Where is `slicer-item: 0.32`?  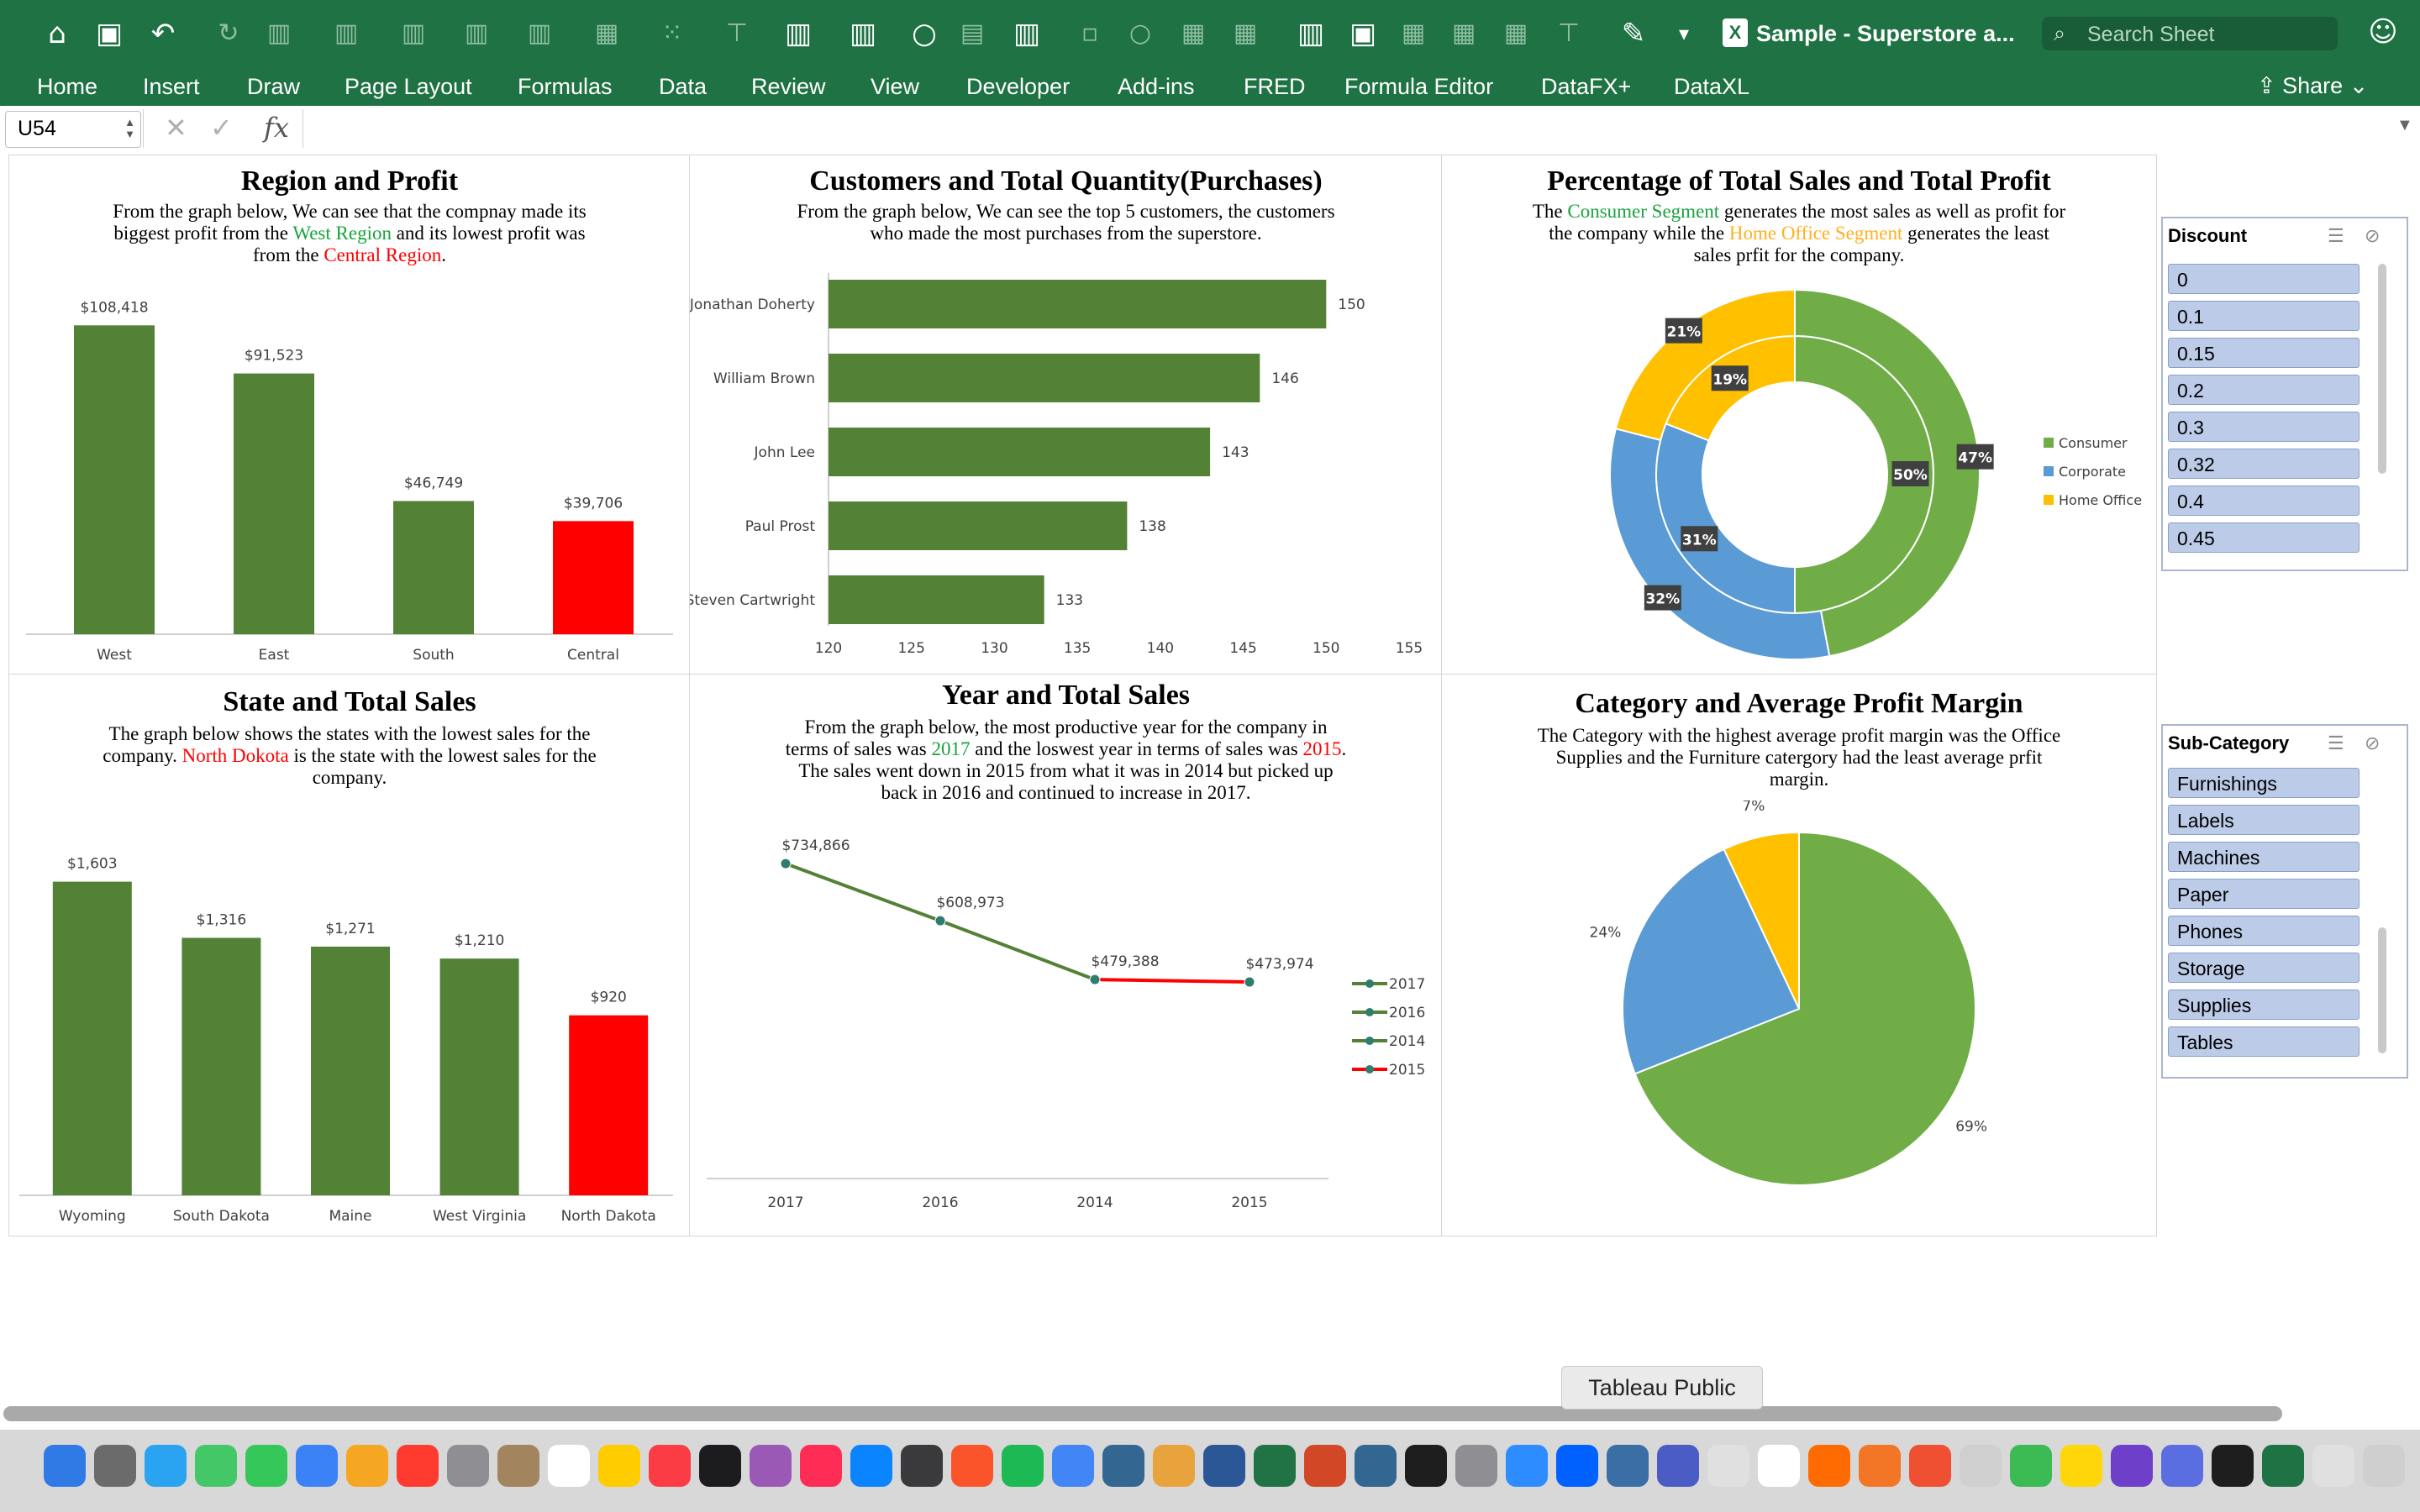 slicer-item: 0.32 is located at coordinates (2264, 464).